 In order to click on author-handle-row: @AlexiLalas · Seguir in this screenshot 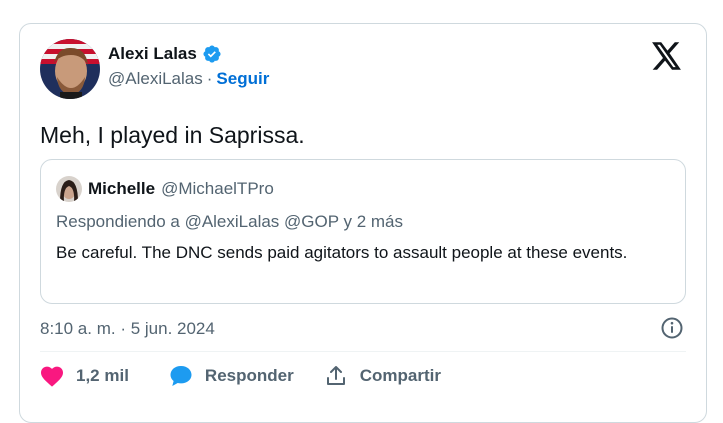, I will do `click(188, 79)`.